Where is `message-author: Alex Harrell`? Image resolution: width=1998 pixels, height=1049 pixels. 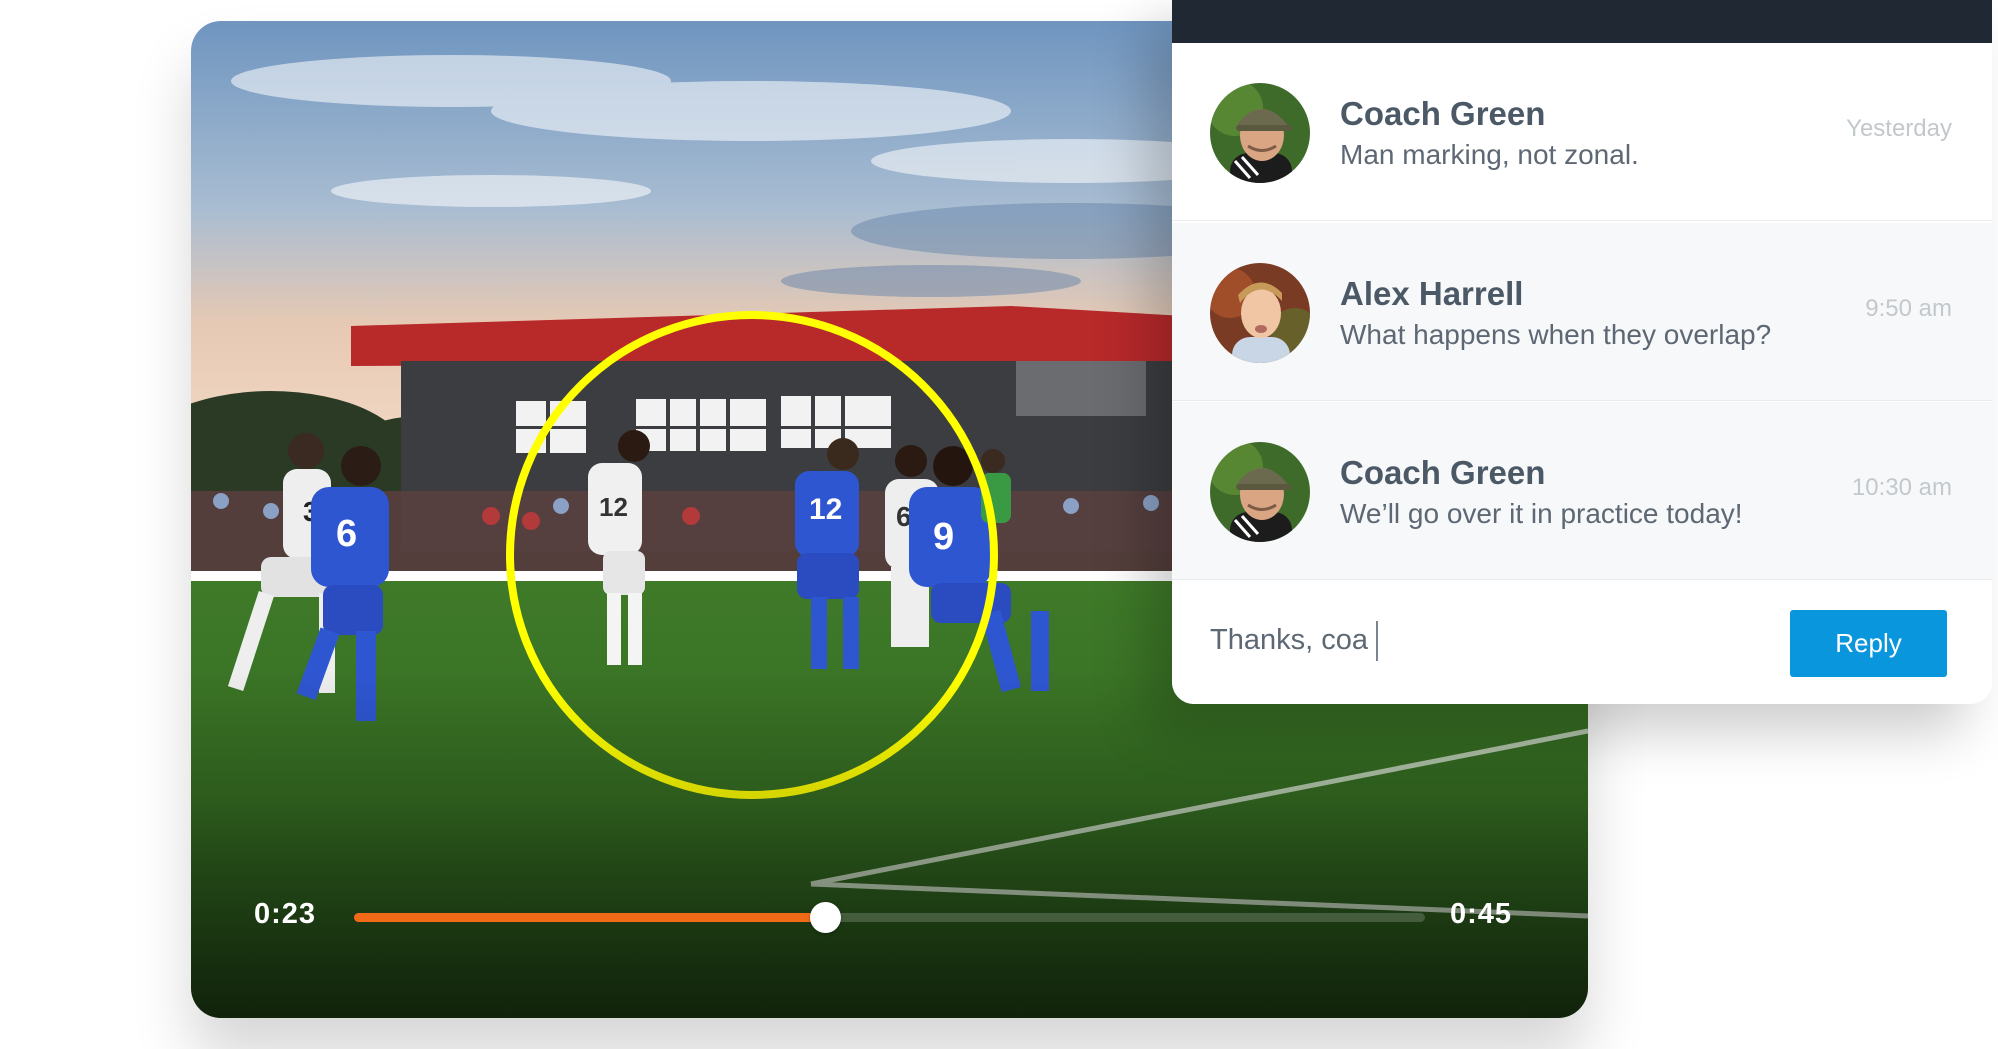 message-author: Alex Harrell is located at coordinates (1432, 293).